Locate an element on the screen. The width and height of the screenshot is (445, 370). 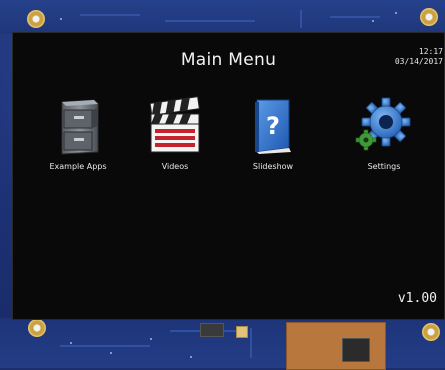
menu-item-label: Videos is located at coordinates (175, 166).